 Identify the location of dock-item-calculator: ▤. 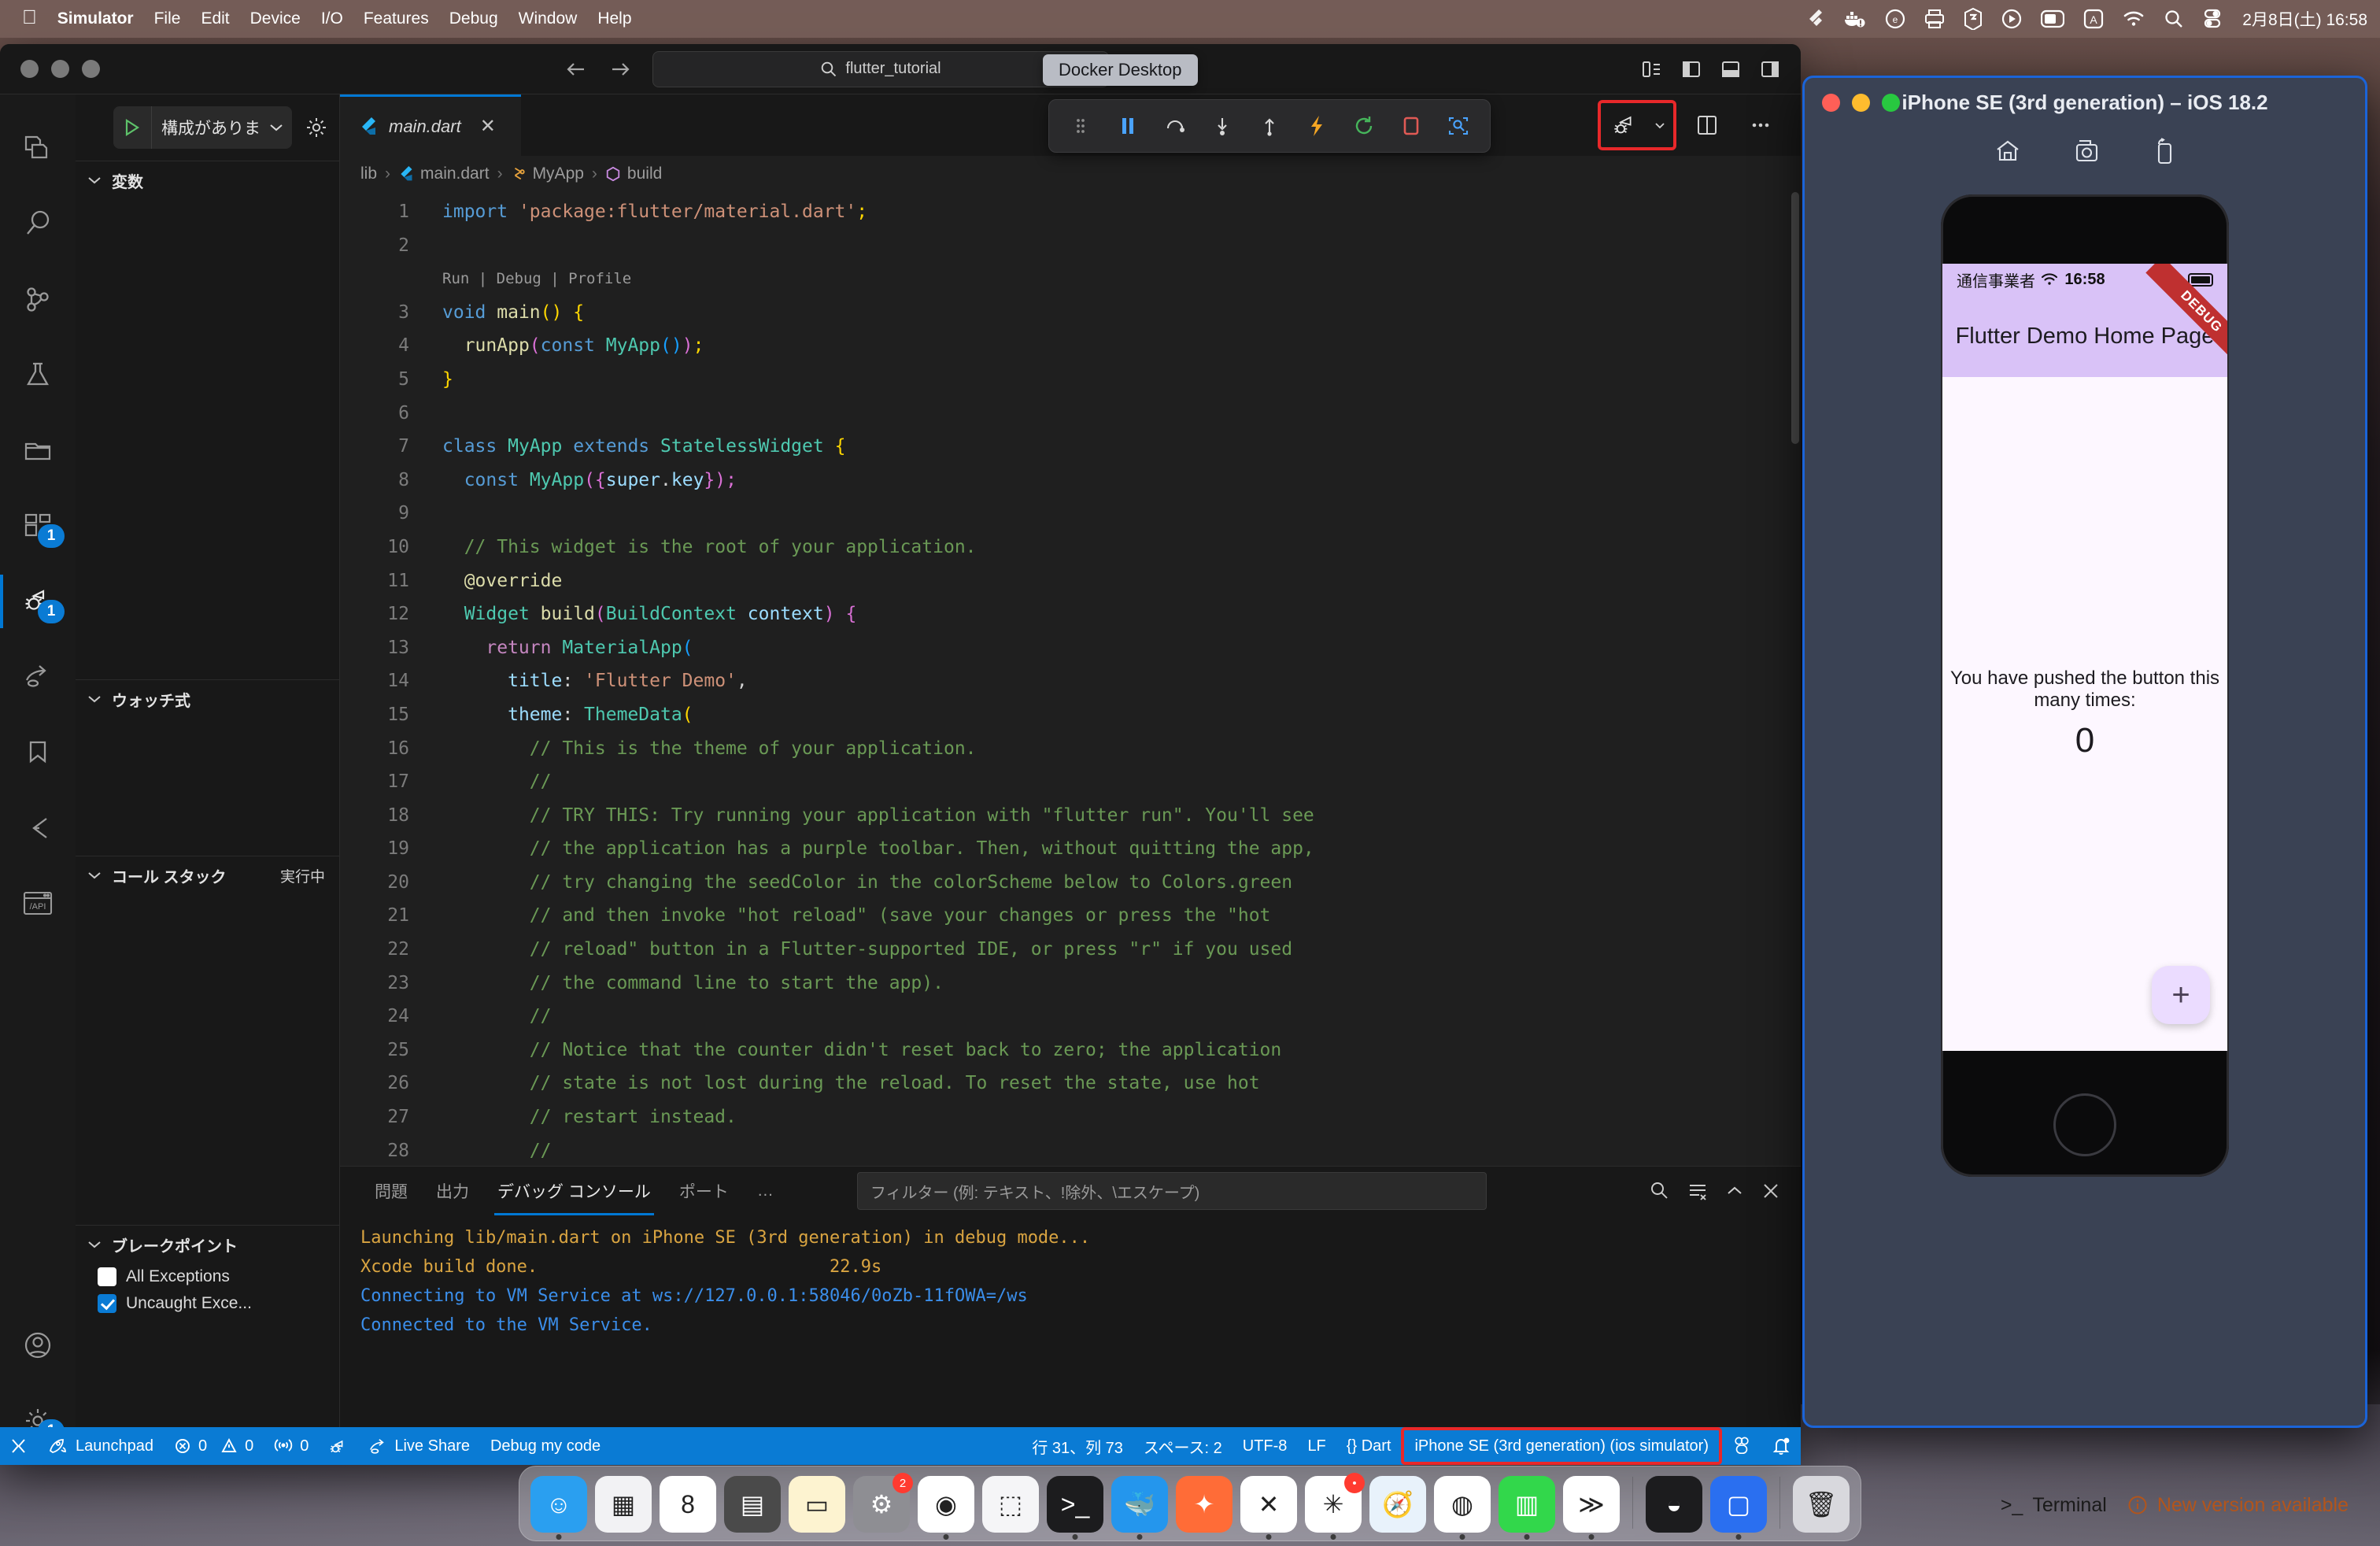
(752, 1504).